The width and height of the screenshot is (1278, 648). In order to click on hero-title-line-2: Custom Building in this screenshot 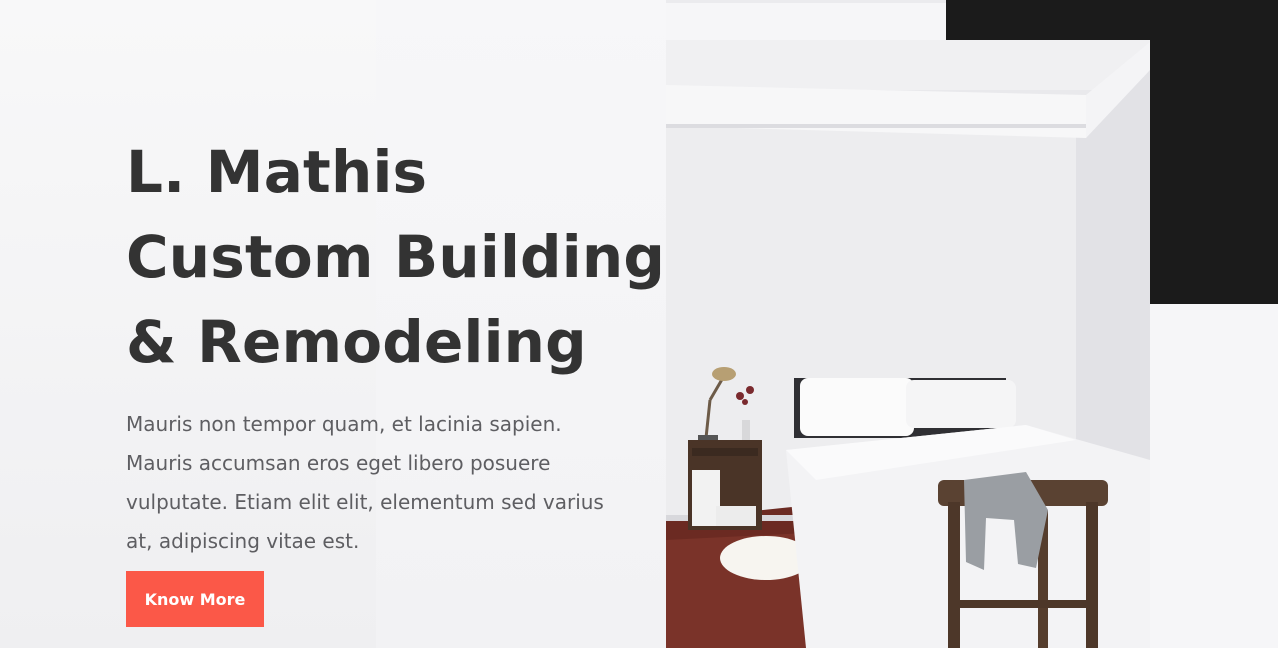, I will do `click(396, 257)`.